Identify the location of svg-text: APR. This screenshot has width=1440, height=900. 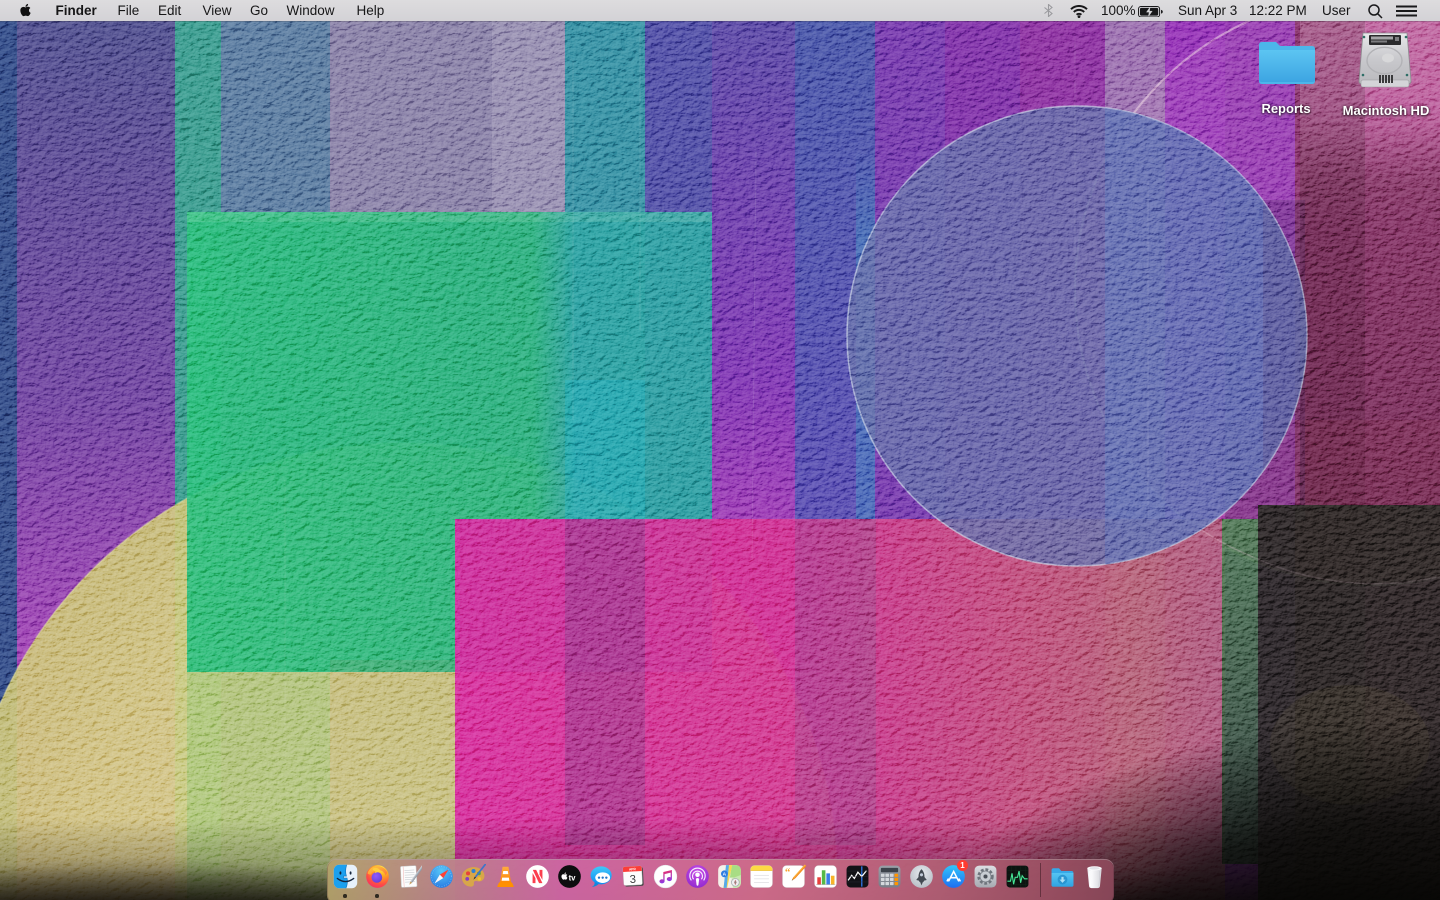
(632, 869).